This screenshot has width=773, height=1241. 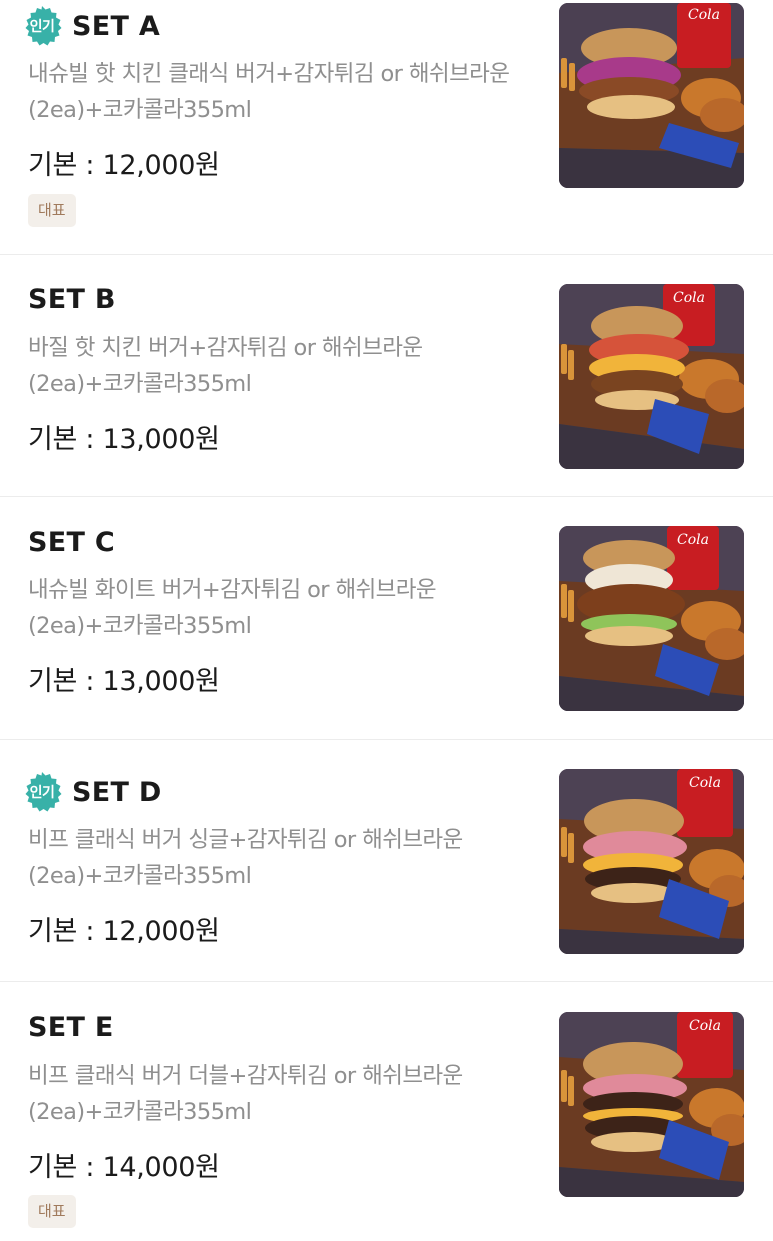 What do you see at coordinates (117, 792) in the screenshot?
I see `item-name: SET D` at bounding box center [117, 792].